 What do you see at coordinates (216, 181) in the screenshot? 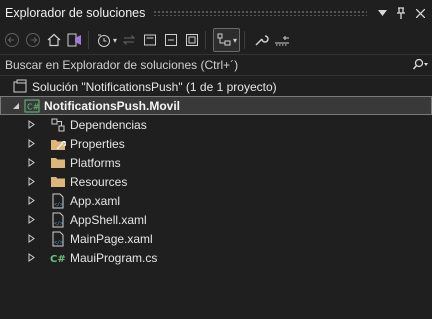
I see `tree-item-resources: Resources` at bounding box center [216, 181].